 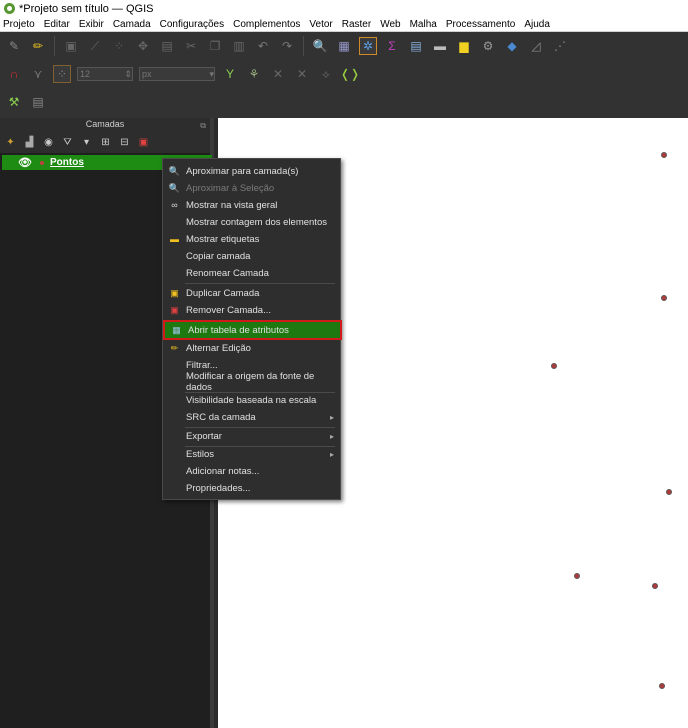 What do you see at coordinates (251, 454) in the screenshot?
I see `menu-item-styles: Estilos ▸` at bounding box center [251, 454].